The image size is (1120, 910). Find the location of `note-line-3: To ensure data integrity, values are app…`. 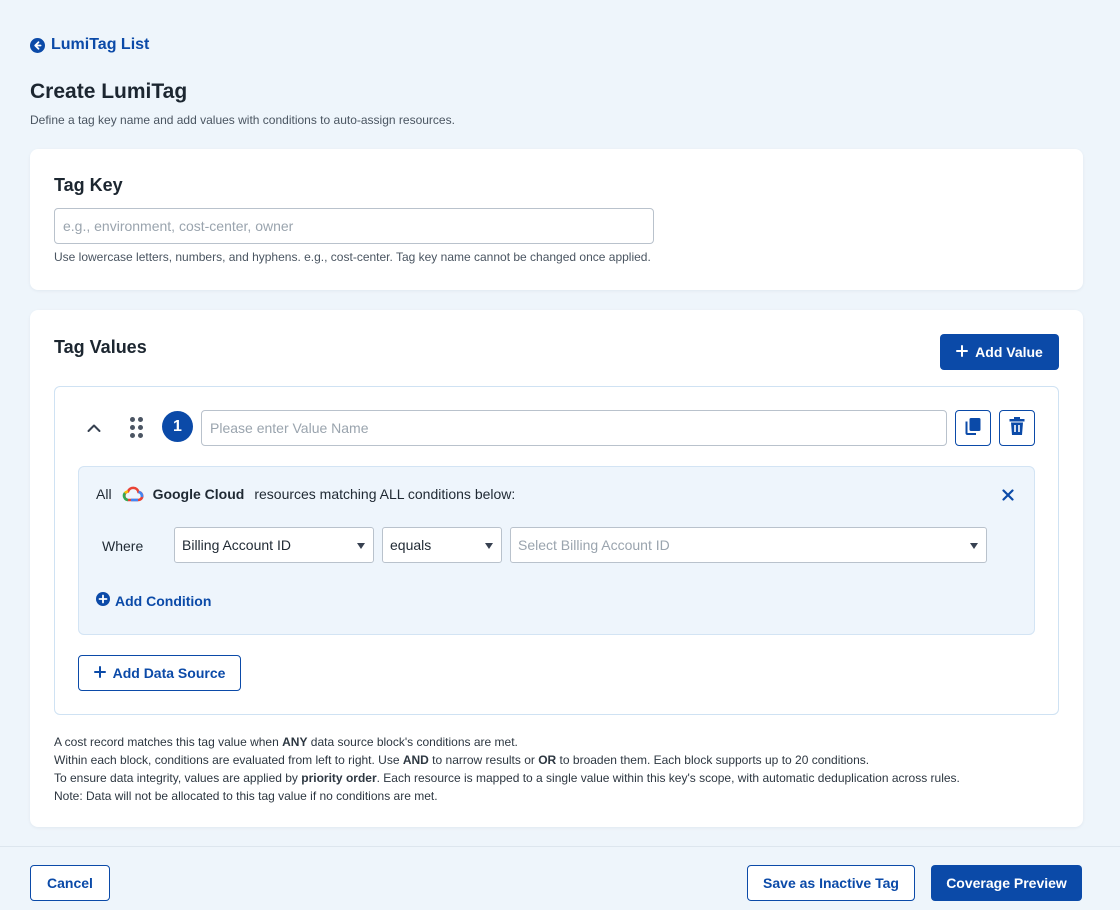

note-line-3: To ensure data integrity, values are app… is located at coordinates (507, 778).